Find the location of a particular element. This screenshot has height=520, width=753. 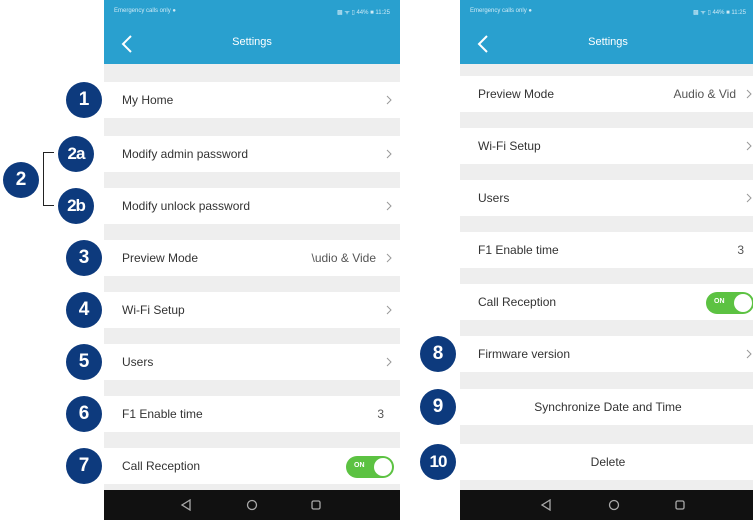

row-label: Modify admin password is located at coordinates (185, 154).